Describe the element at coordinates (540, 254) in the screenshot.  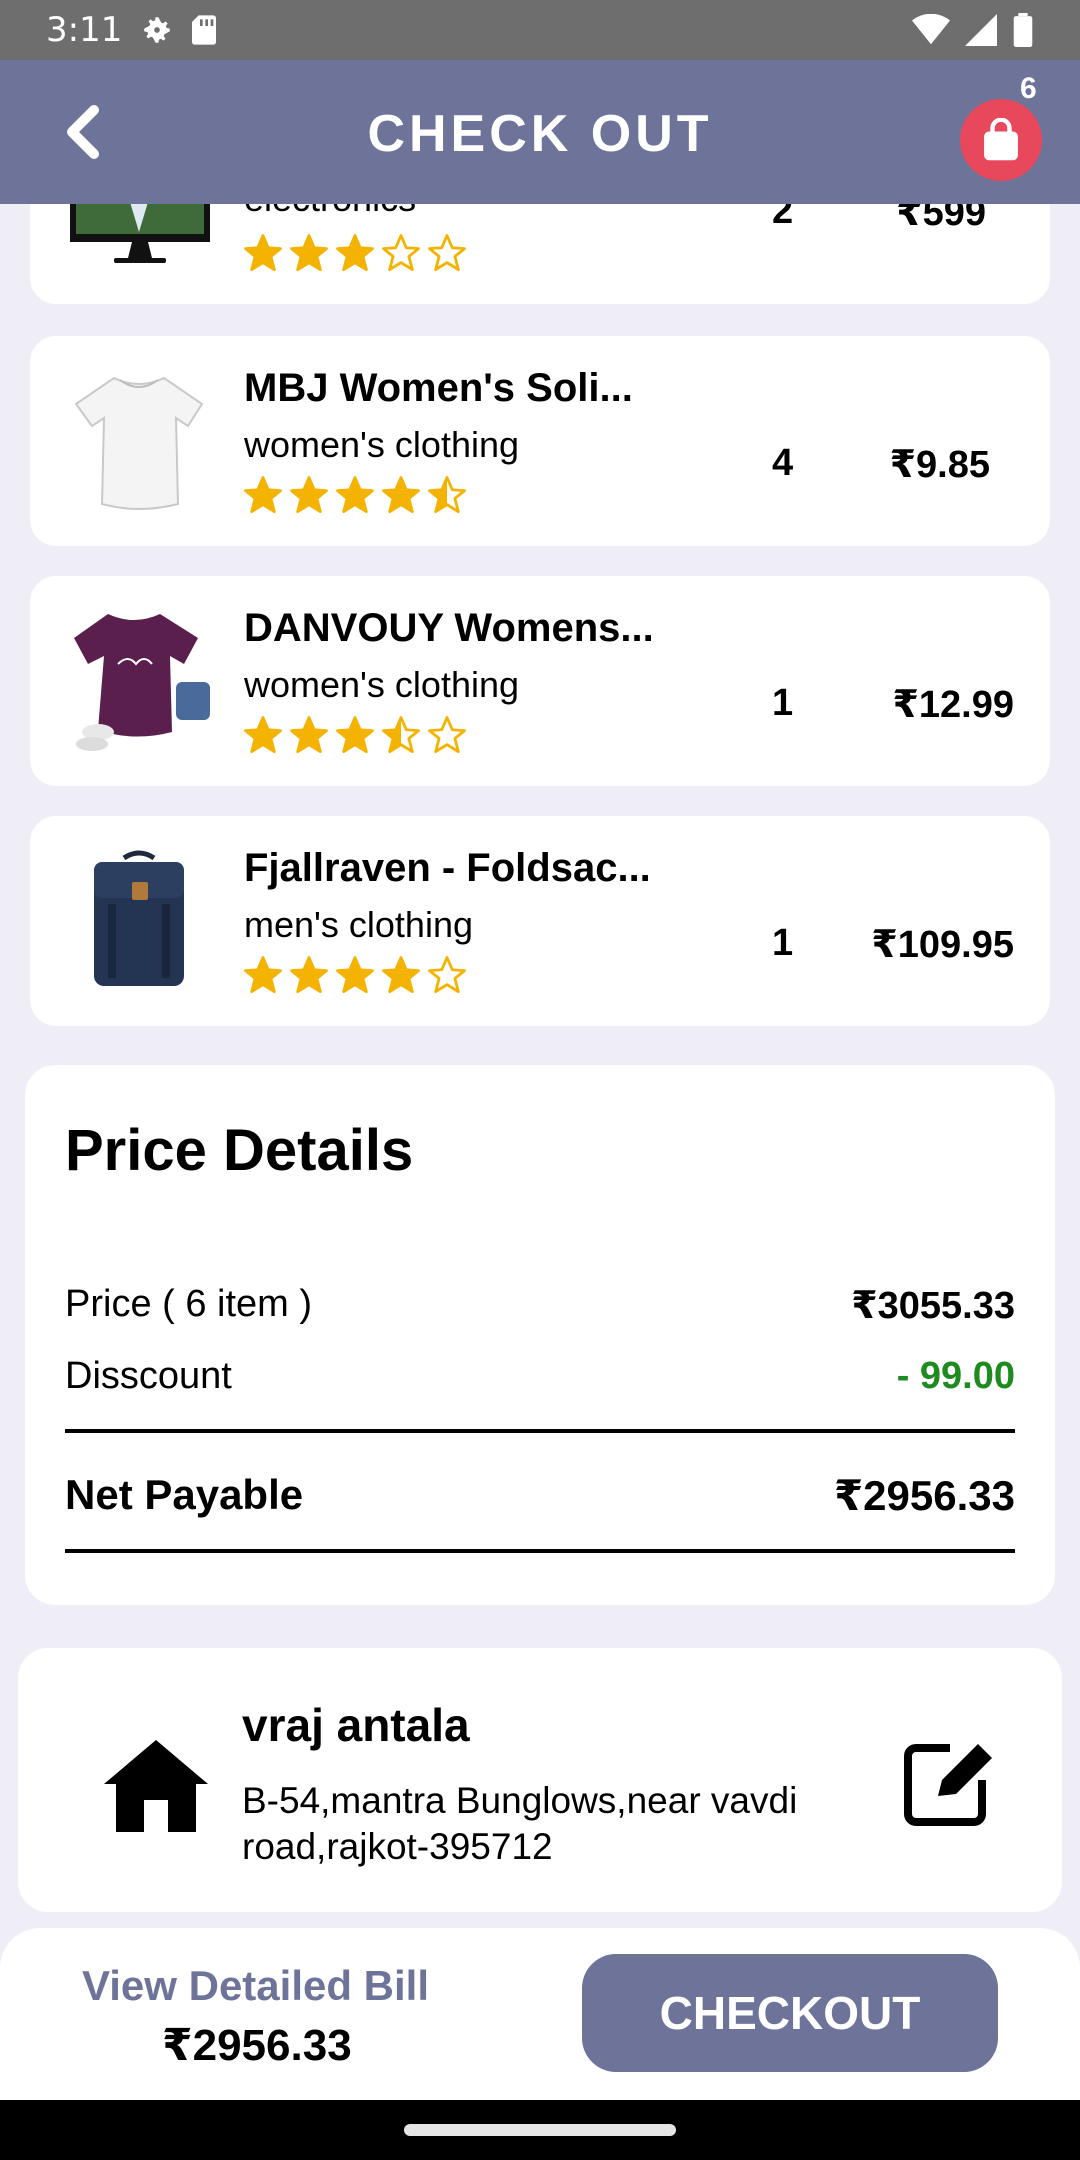
I see `cart-item: electronics 2 ₹599` at that location.